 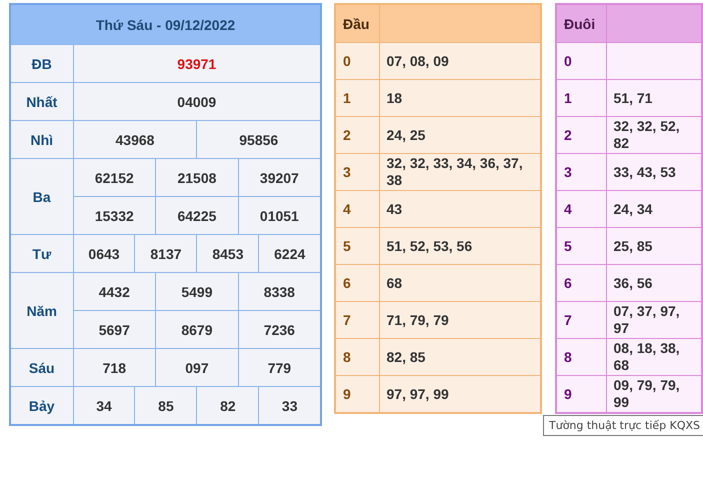 I want to click on prize-number: 097, so click(x=197, y=367).